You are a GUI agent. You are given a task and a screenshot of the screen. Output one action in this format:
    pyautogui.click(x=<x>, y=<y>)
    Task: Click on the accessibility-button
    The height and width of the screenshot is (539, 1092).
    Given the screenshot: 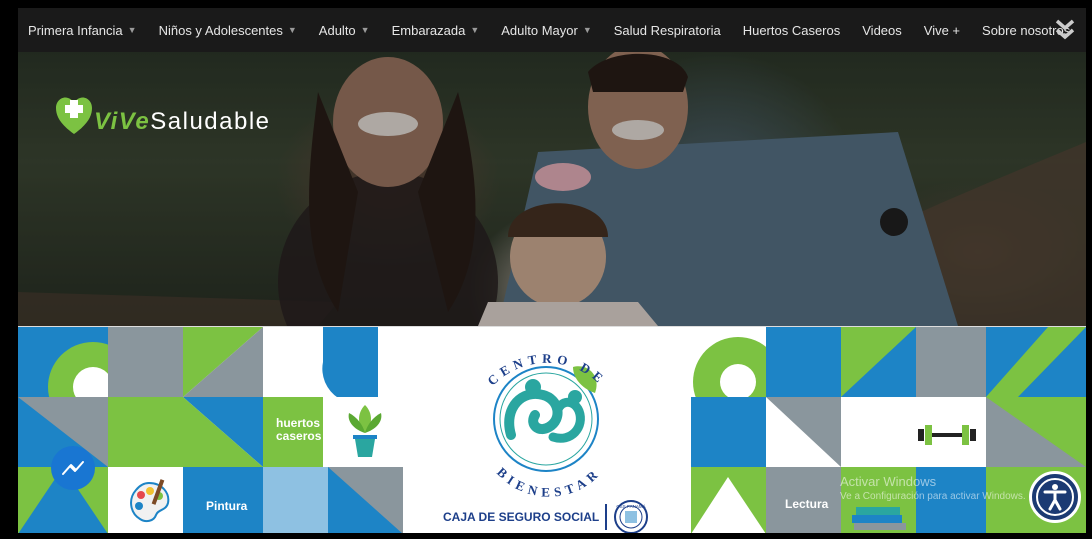 What is the action you would take?
    pyautogui.click(x=1055, y=497)
    